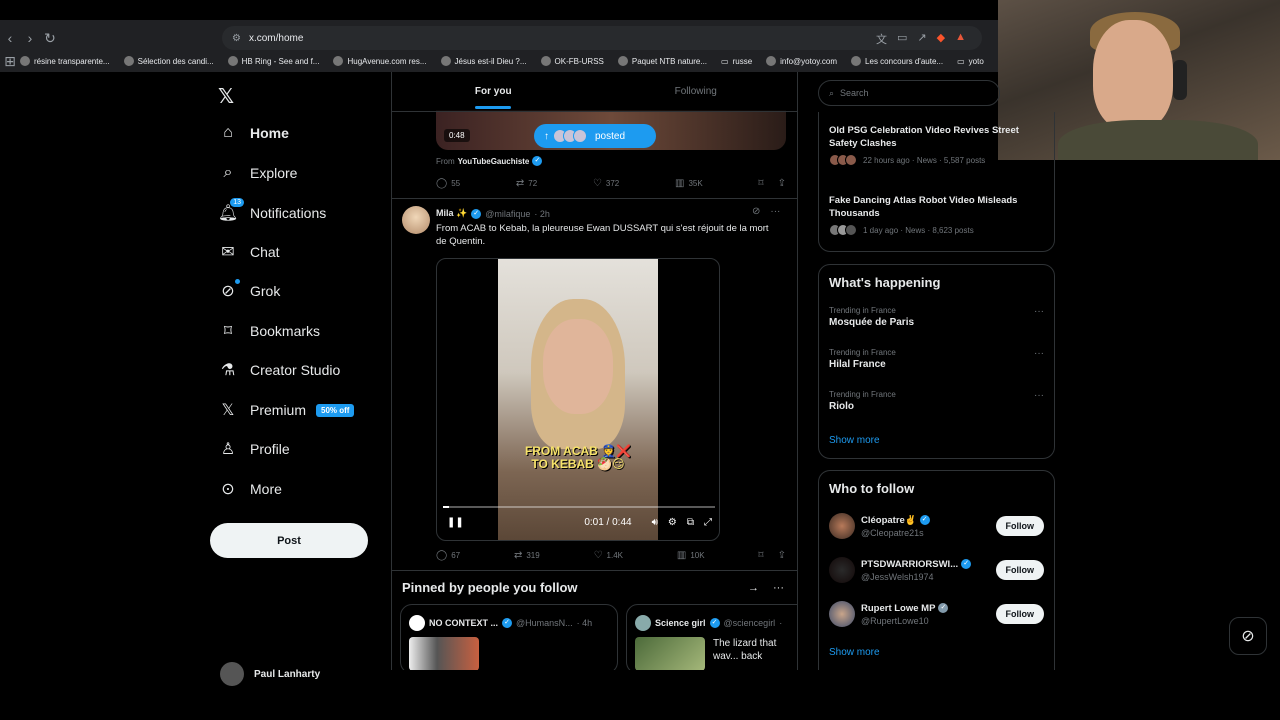 The width and height of the screenshot is (1280, 720). Describe the element at coordinates (226, 96) in the screenshot. I see `x-logo-icon: 𝕏` at that location.